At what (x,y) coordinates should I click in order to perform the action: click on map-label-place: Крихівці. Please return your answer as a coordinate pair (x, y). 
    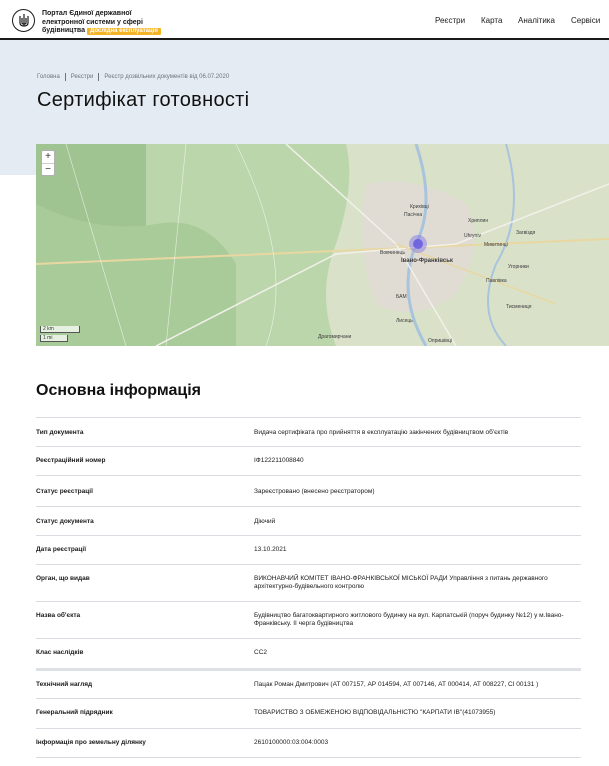
    Looking at the image, I should click on (419, 207).